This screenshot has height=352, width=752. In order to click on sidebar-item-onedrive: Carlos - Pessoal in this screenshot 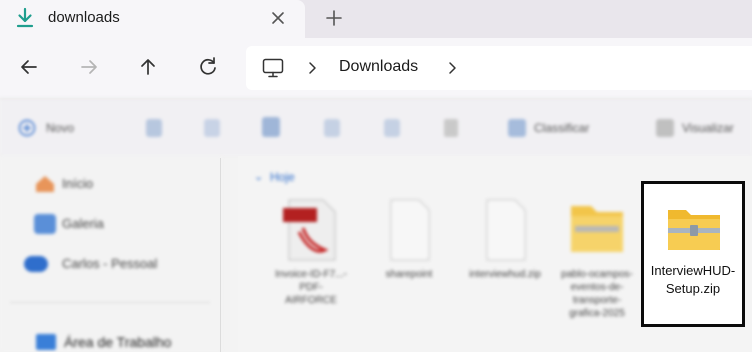, I will do `click(100, 264)`.